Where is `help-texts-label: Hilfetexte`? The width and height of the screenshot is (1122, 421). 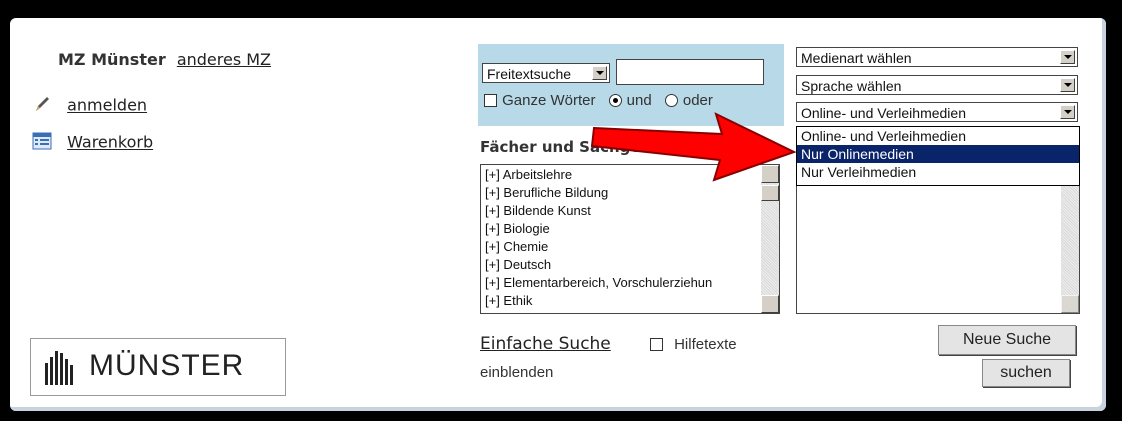
help-texts-label: Hilfetexte is located at coordinates (705, 344).